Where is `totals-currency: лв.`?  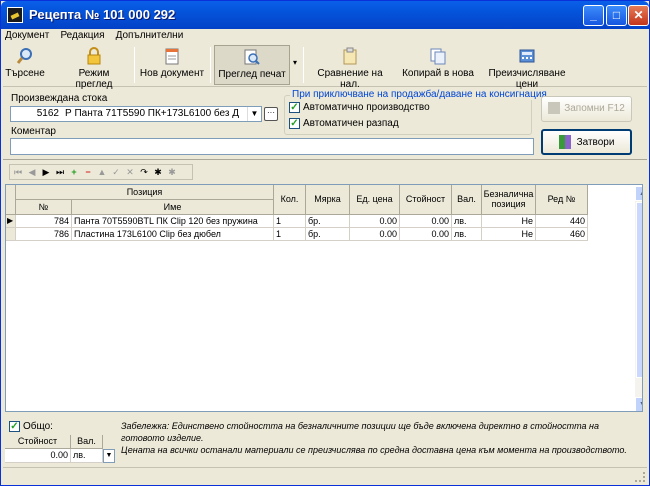 totals-currency: лв. is located at coordinates (87, 456).